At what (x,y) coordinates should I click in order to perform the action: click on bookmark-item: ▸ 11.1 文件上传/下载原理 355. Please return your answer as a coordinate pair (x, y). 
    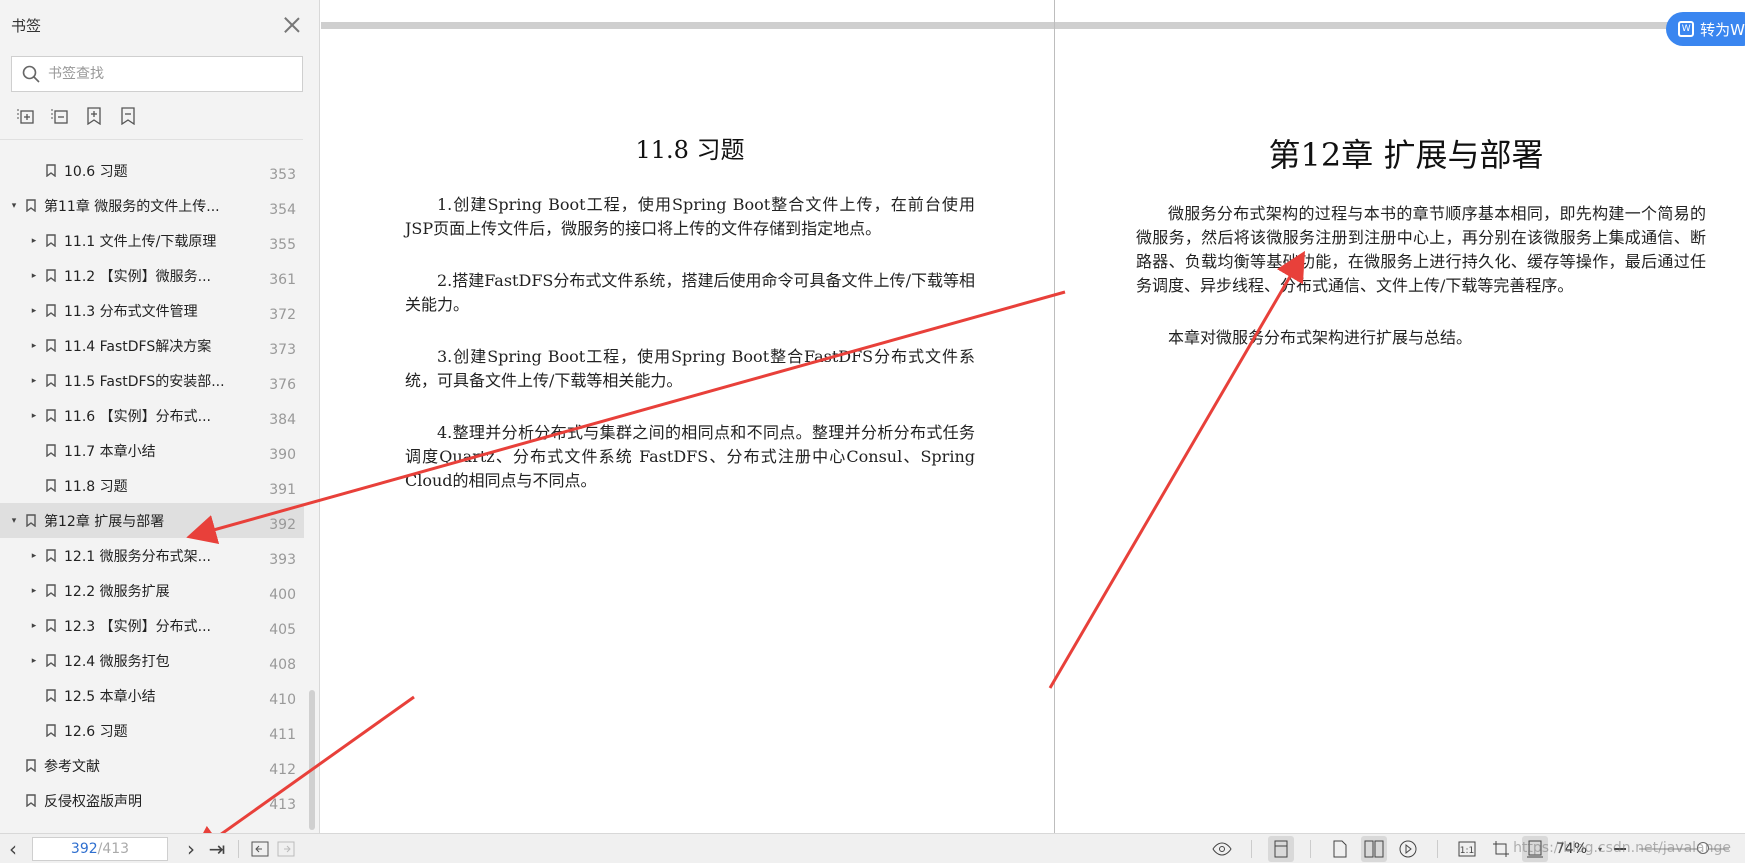
    Looking at the image, I should click on (152, 240).